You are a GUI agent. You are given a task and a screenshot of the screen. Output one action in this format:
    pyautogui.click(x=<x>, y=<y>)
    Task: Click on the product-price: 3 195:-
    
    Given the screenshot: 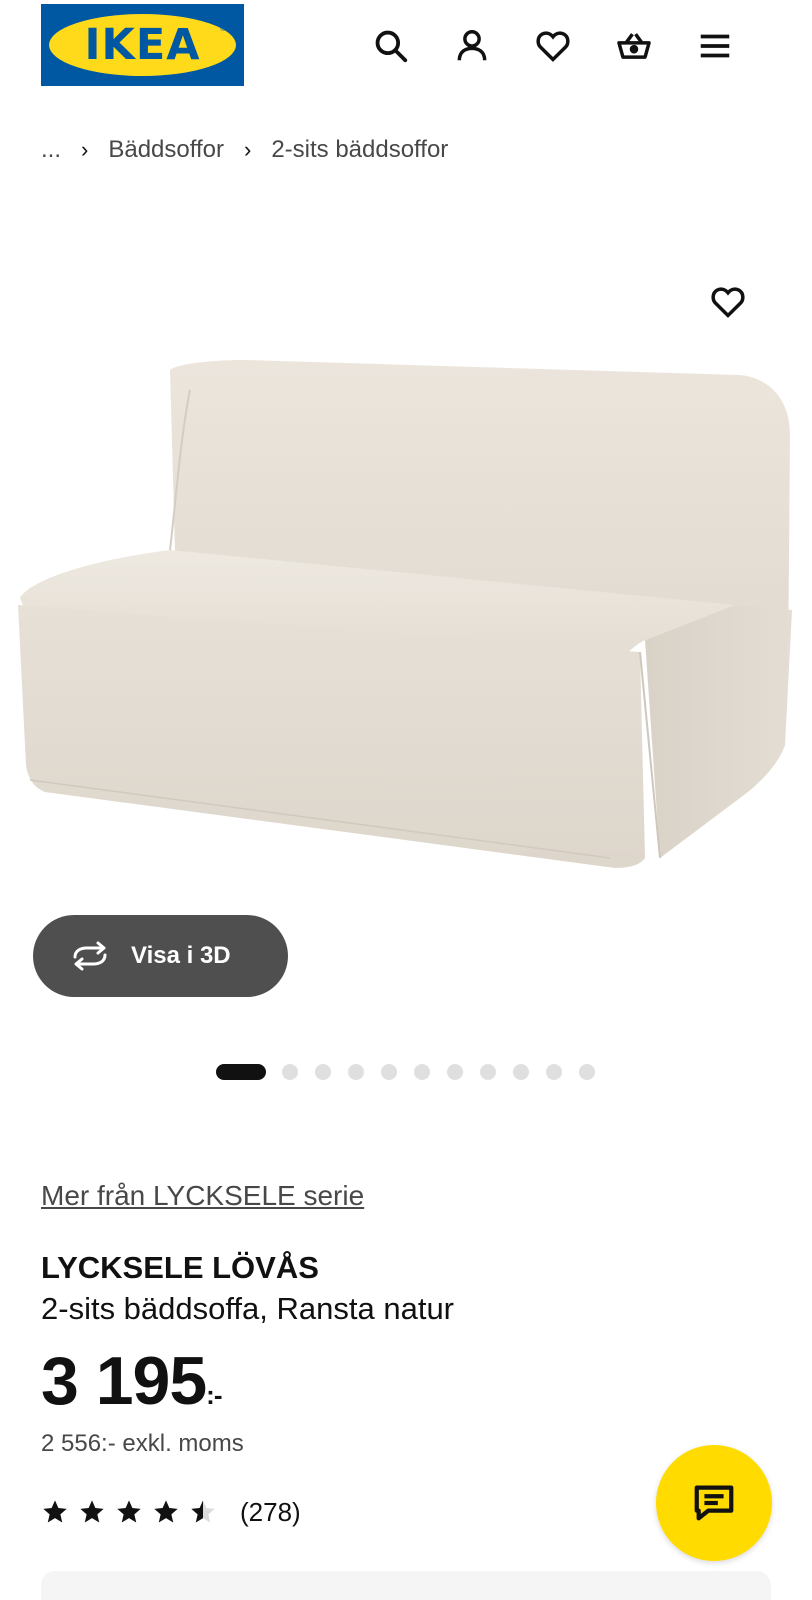 What is the action you would take?
    pyautogui.click(x=132, y=1381)
    